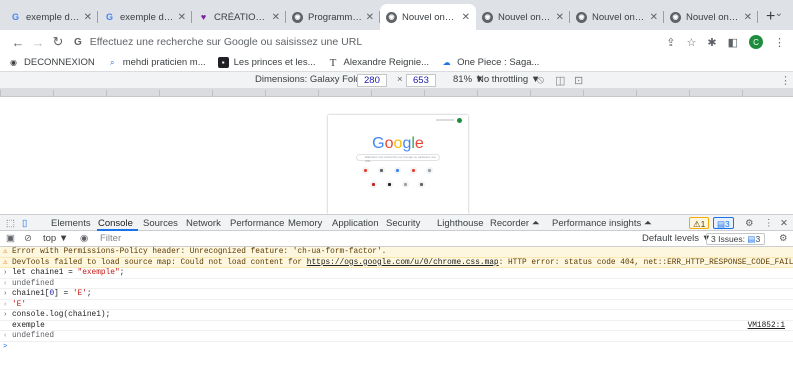 The height and width of the screenshot is (365, 793). Describe the element at coordinates (55, 238) in the screenshot. I see `context-select: top ▼` at that location.